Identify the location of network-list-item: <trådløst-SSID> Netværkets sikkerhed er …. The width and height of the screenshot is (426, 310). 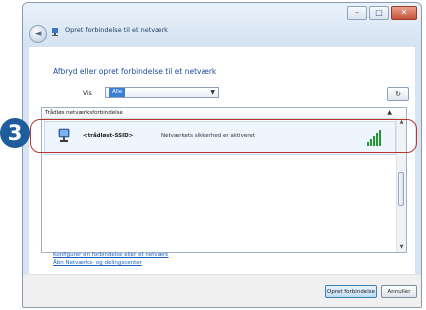
(220, 138).